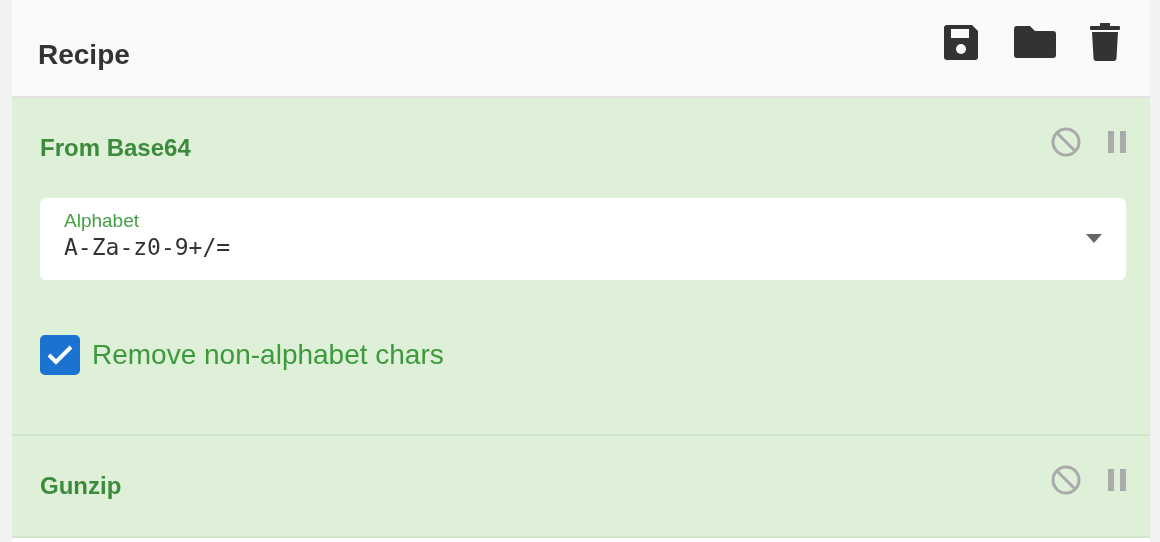  Describe the element at coordinates (268, 355) in the screenshot. I see `checkbox-label: Remove non-alphabet chars` at that location.